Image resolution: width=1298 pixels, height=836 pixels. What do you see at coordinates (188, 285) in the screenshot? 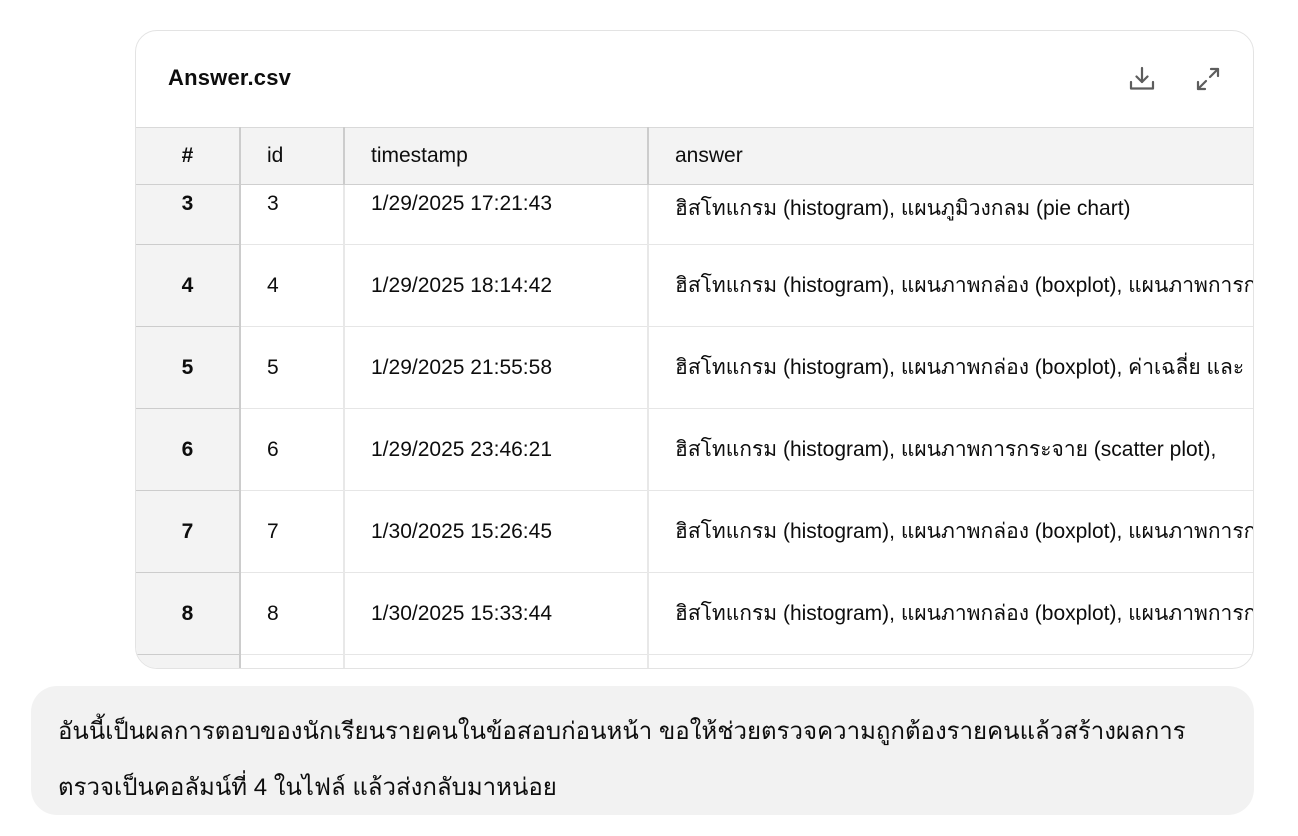
I see `row-number: 4` at bounding box center [188, 285].